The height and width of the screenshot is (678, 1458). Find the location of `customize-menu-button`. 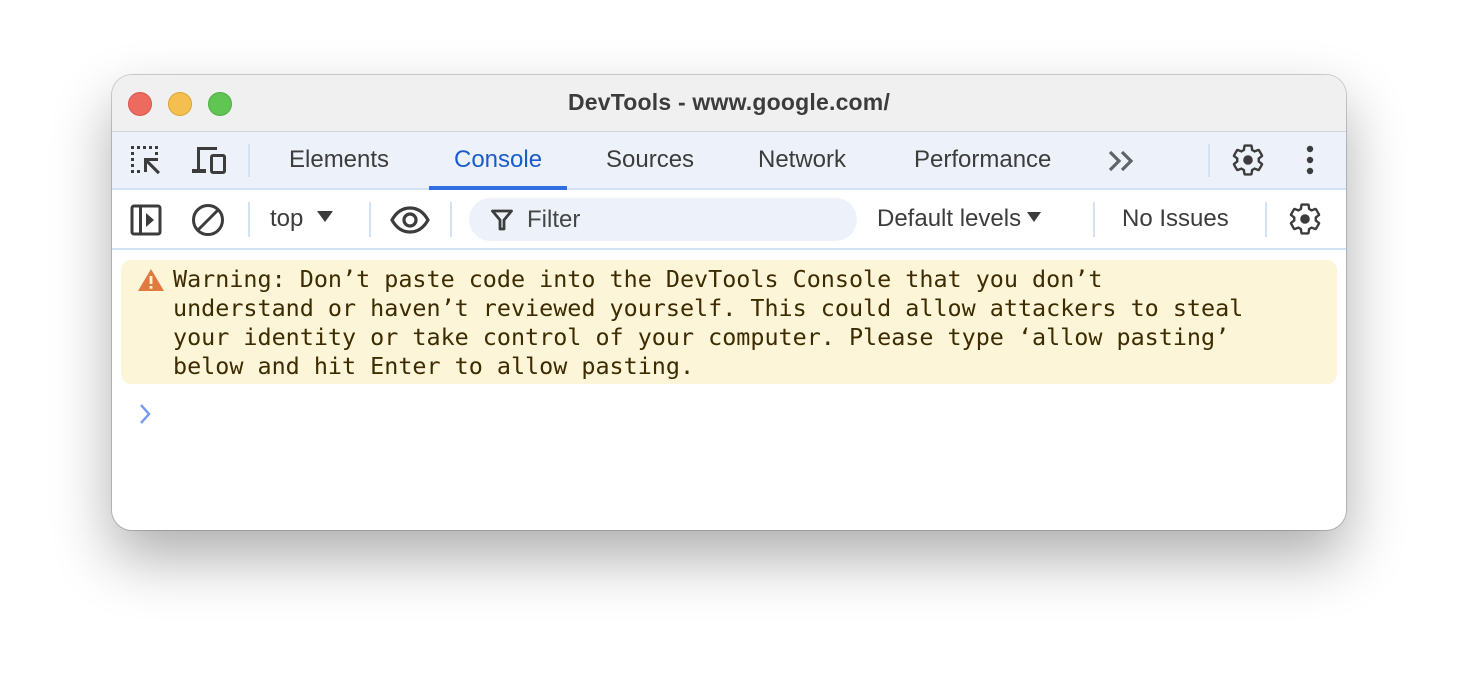

customize-menu-button is located at coordinates (1310, 160).